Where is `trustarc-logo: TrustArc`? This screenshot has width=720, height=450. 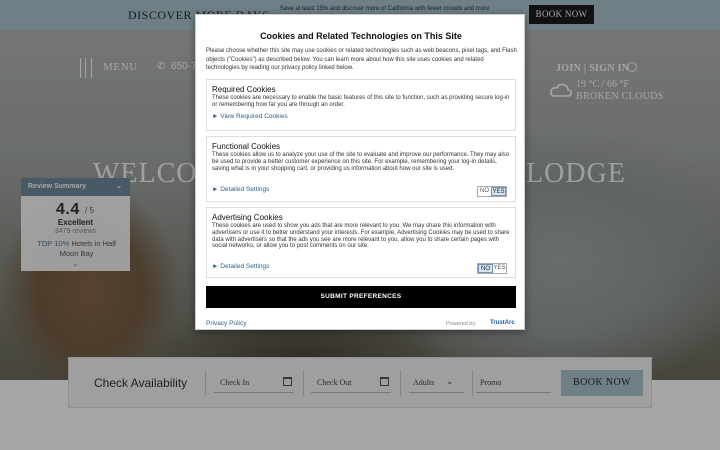
trustarc-logo: TrustArc is located at coordinates (502, 323).